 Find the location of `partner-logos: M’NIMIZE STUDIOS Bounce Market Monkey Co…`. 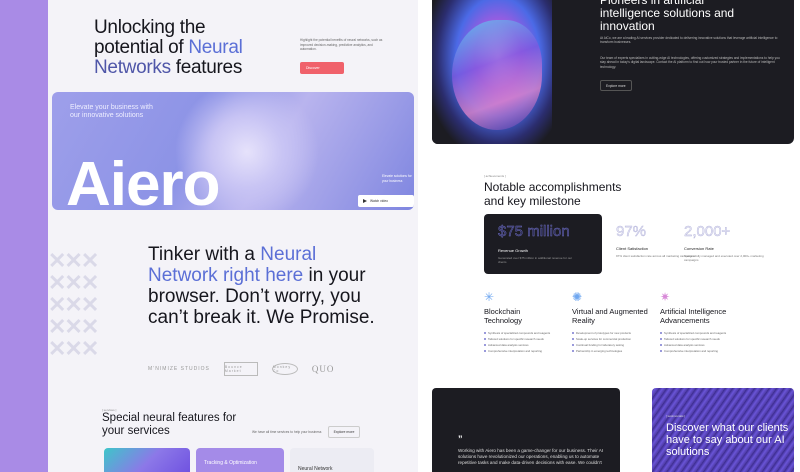

partner-logos: M’NIMIZE STUDIOS Bounce Market Monkey Co… is located at coordinates (241, 369).